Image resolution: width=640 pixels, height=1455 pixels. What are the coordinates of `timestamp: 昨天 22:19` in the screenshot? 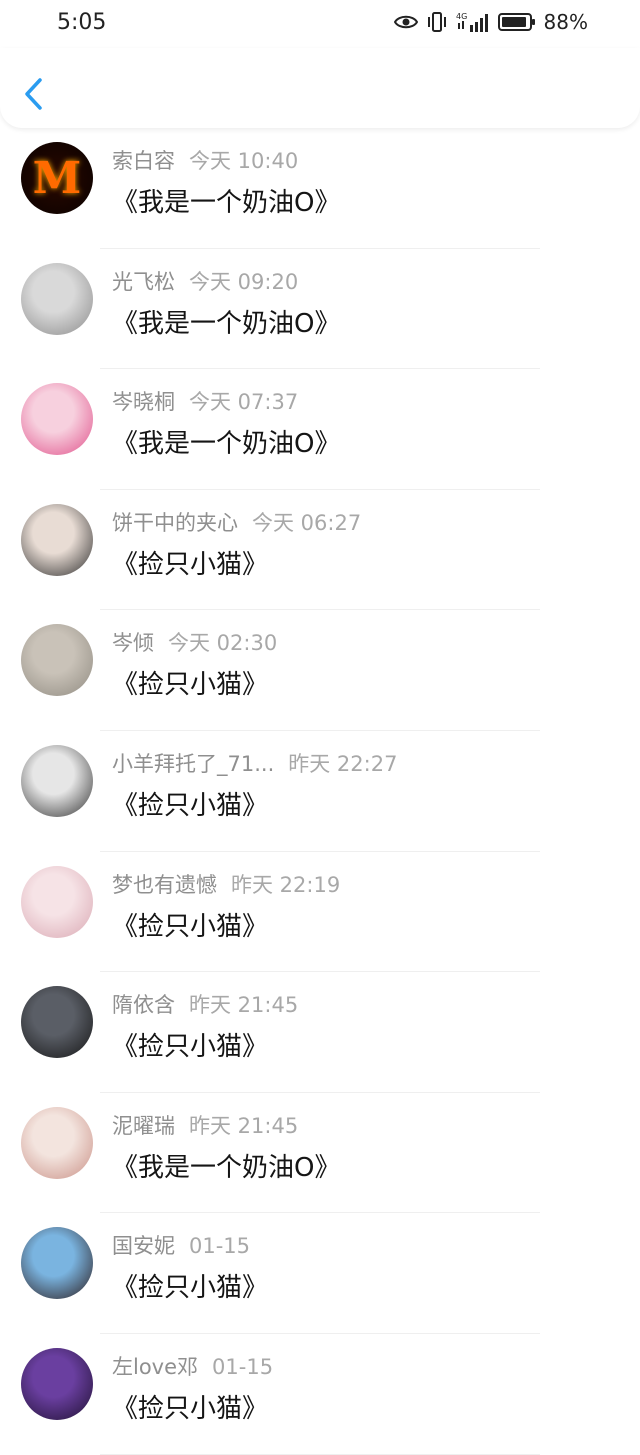 It's located at (286, 884).